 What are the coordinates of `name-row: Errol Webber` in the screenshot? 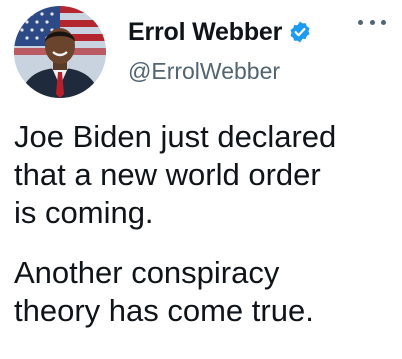 It's located at (220, 32).